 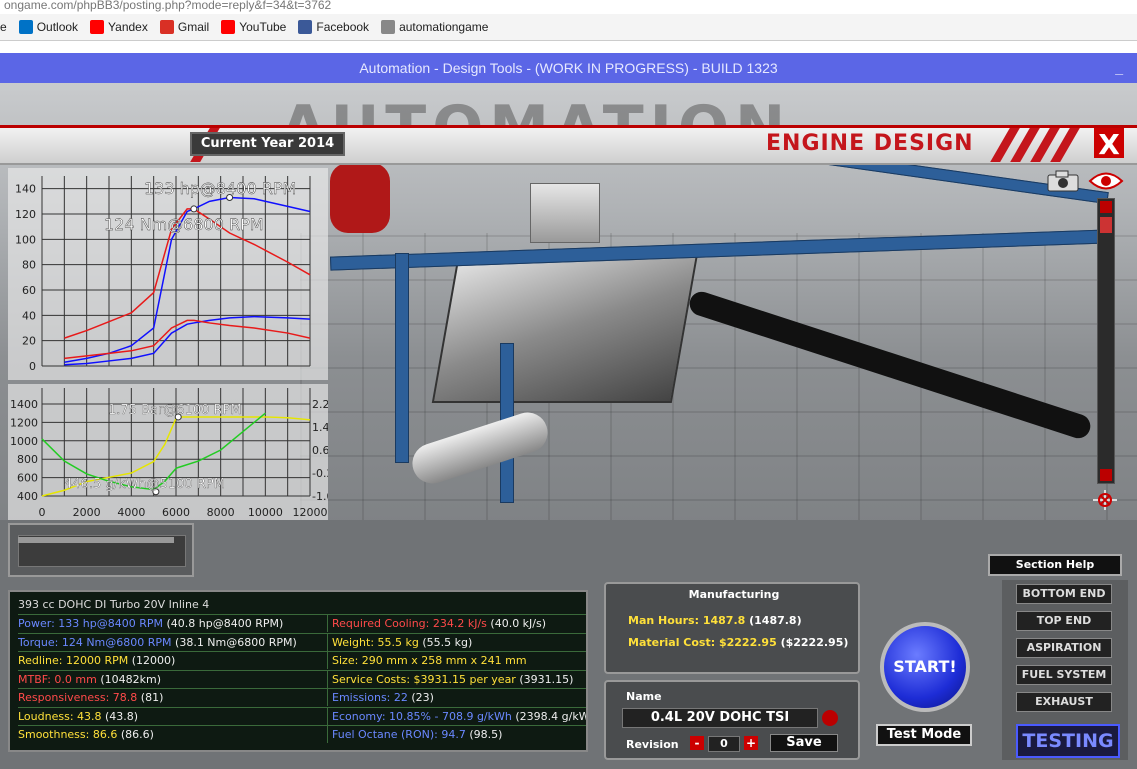 What do you see at coordinates (652, 744) in the screenshot?
I see `revision-label: Revision` at bounding box center [652, 744].